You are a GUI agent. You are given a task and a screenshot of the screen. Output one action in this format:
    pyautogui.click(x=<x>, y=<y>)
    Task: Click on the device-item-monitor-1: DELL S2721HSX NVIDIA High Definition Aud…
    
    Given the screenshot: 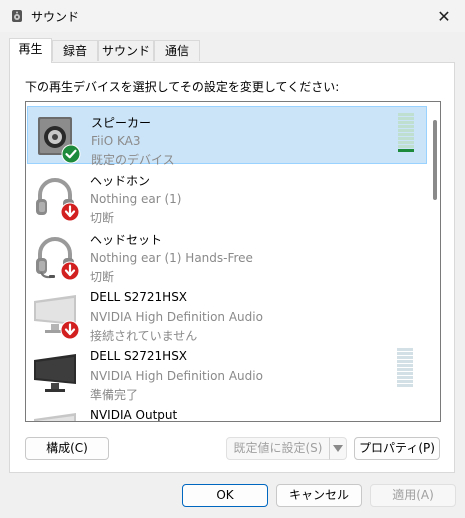 What is the action you would take?
    pyautogui.click(x=227, y=313)
    